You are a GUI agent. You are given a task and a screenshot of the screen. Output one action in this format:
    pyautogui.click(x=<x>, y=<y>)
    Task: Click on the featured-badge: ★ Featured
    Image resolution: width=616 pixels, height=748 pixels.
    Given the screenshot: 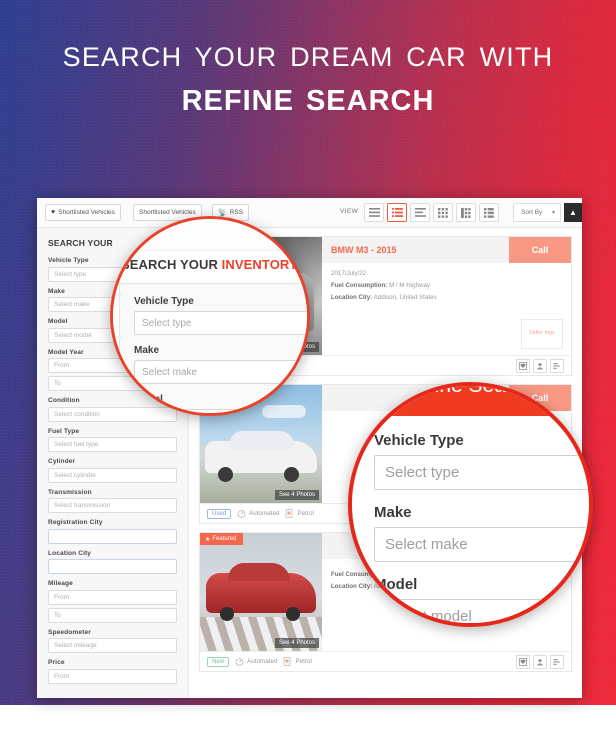 What is the action you would take?
    pyautogui.click(x=222, y=539)
    